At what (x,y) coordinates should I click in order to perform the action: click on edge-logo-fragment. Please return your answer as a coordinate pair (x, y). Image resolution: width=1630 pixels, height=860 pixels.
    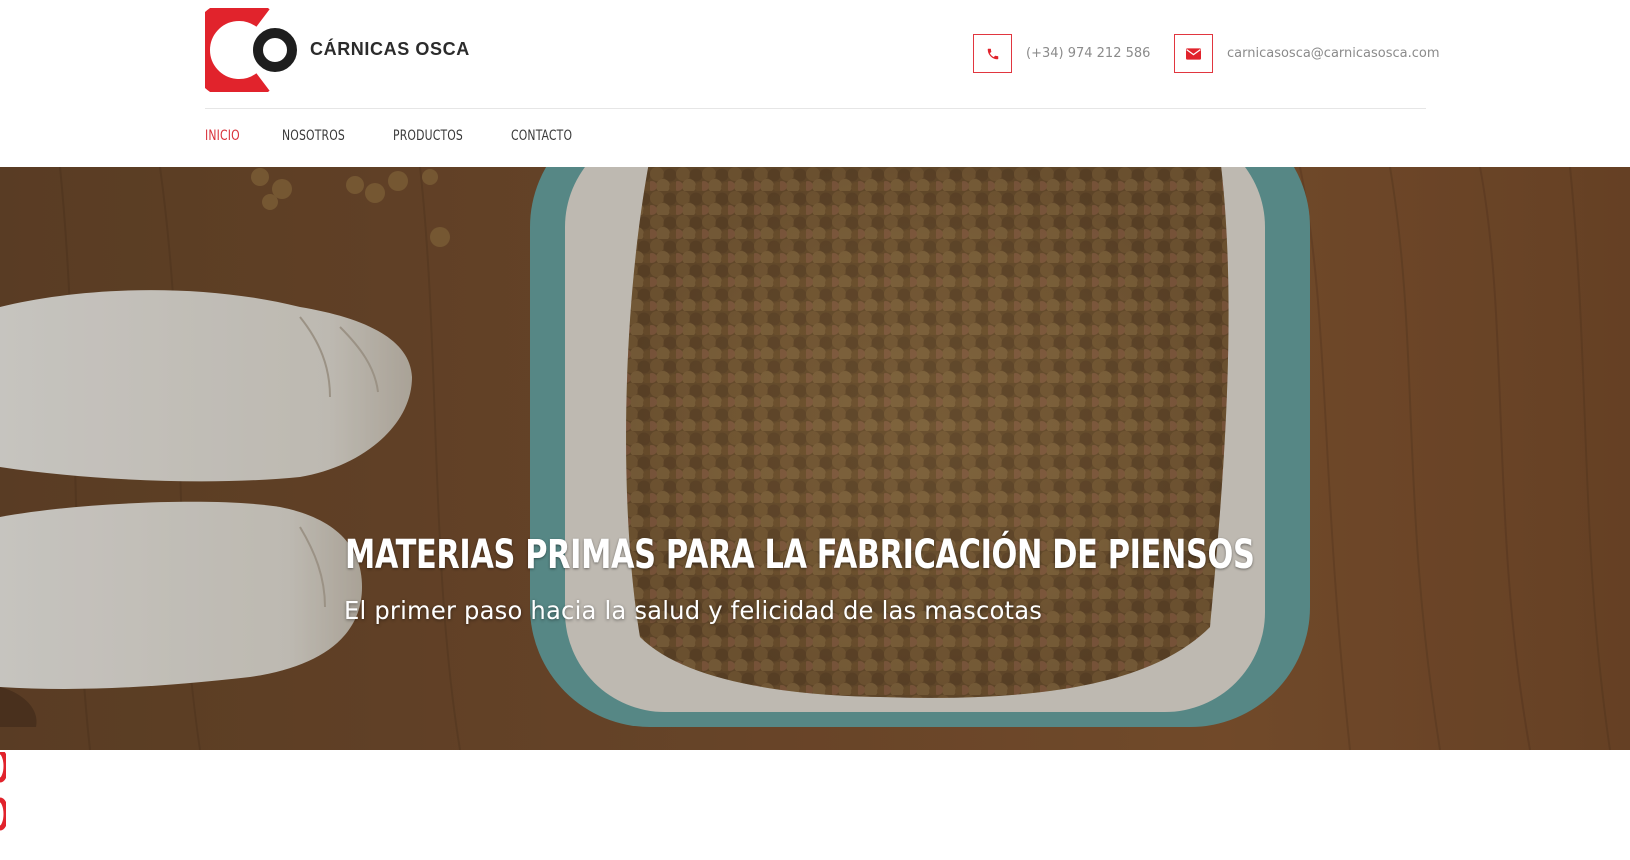
    Looking at the image, I should click on (3, 791).